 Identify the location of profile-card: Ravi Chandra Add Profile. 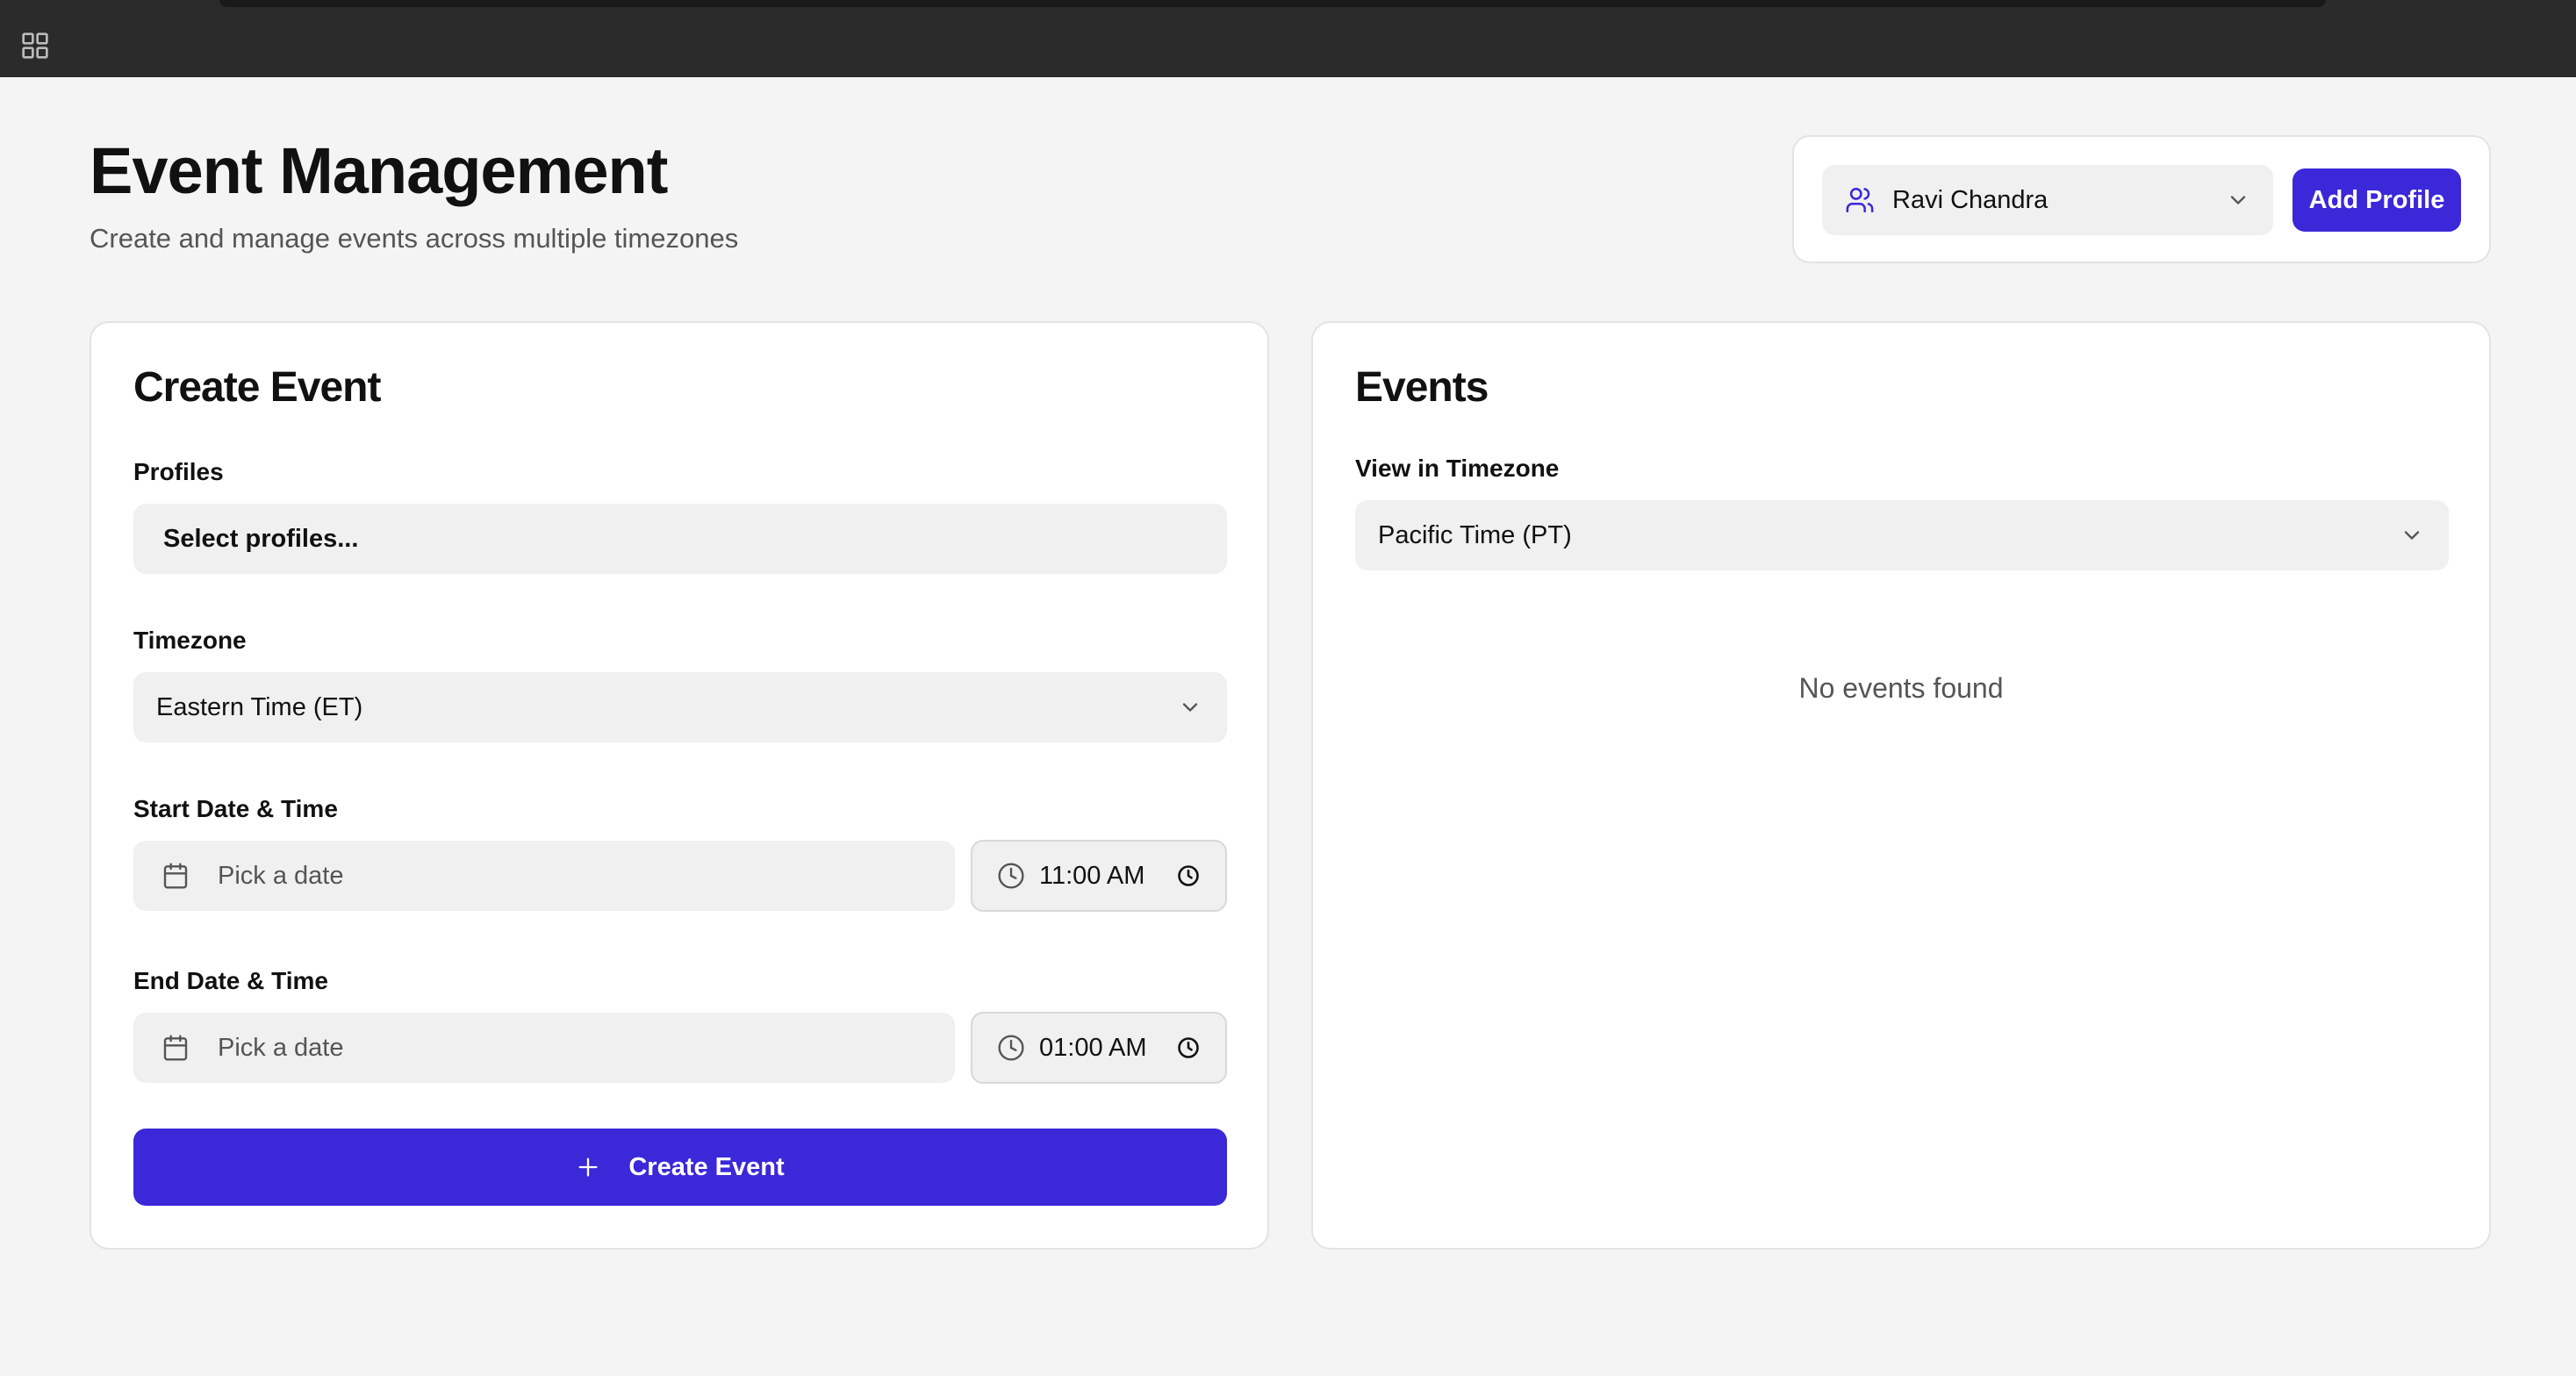
(2141, 199).